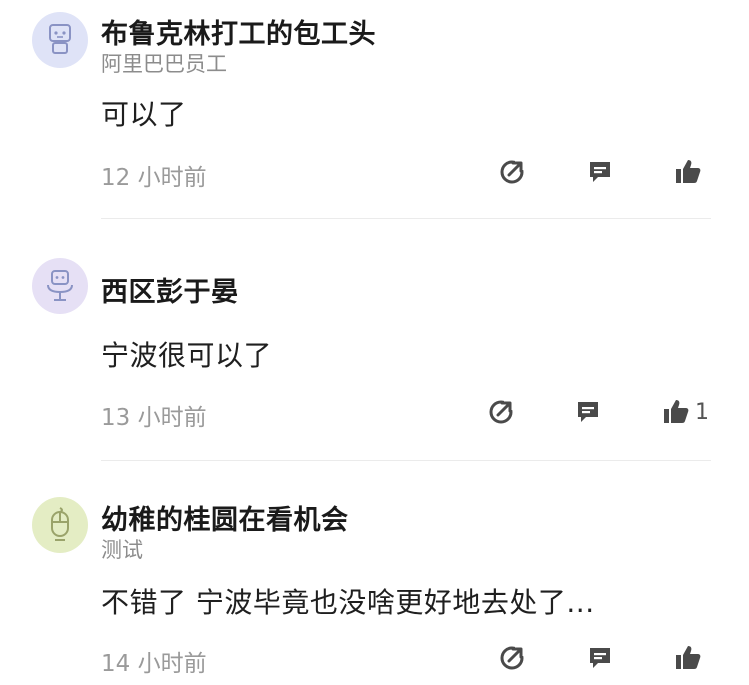  What do you see at coordinates (187, 355) in the screenshot?
I see `comment-text: 宁波很可以了` at bounding box center [187, 355].